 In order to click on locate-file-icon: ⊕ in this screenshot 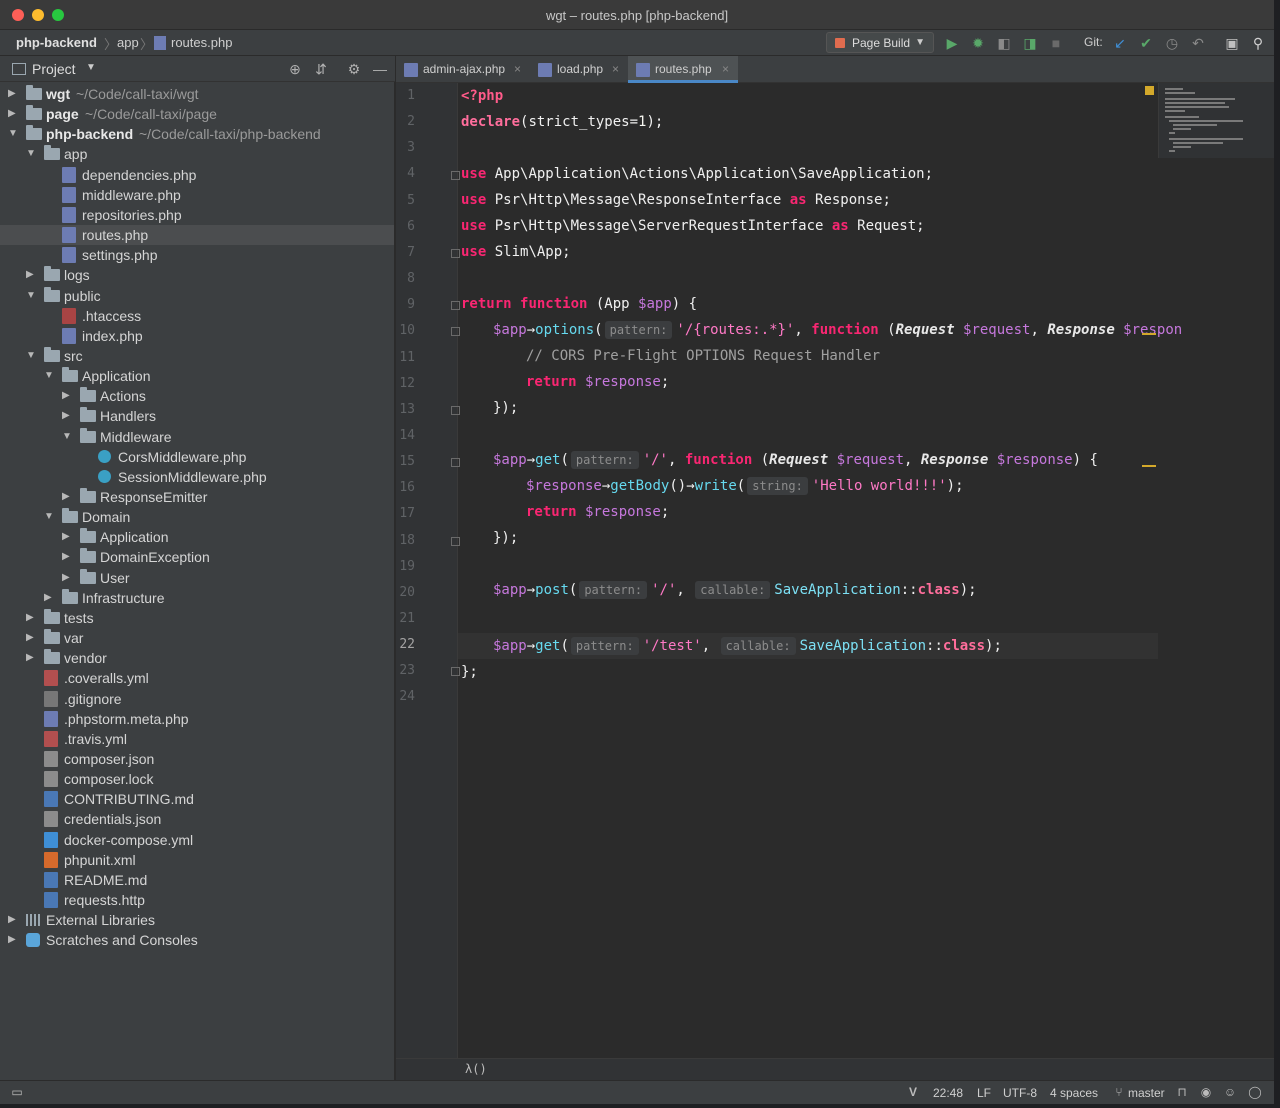, I will do `click(295, 69)`.